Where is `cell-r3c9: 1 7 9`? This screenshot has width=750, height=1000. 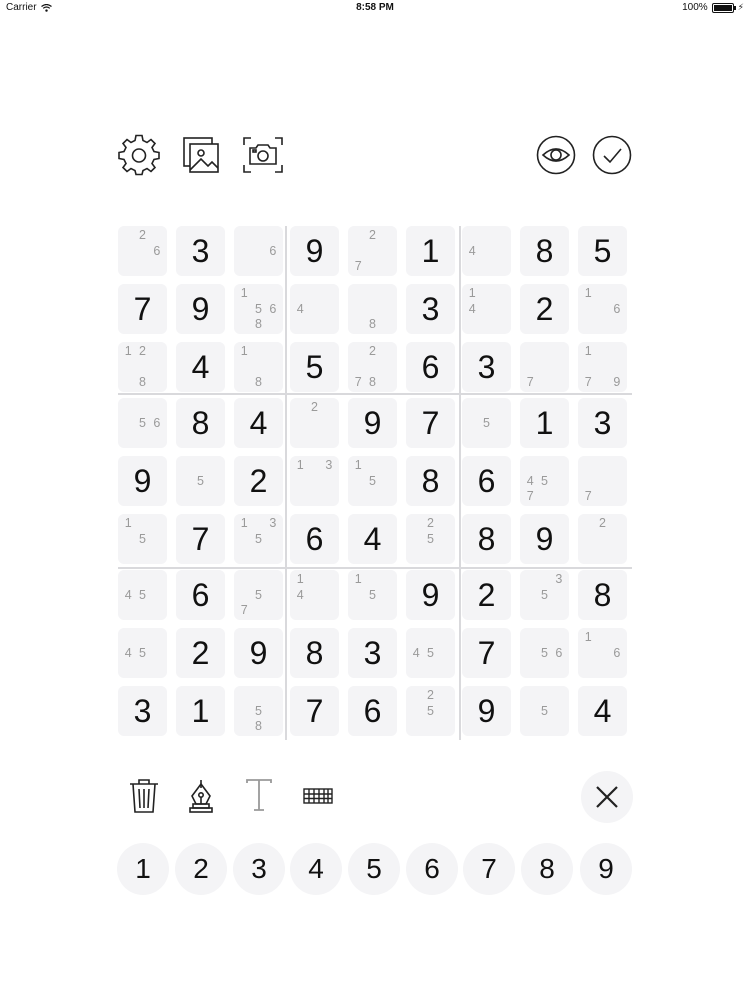
cell-r3c9: 1 7 9 is located at coordinates (602, 367).